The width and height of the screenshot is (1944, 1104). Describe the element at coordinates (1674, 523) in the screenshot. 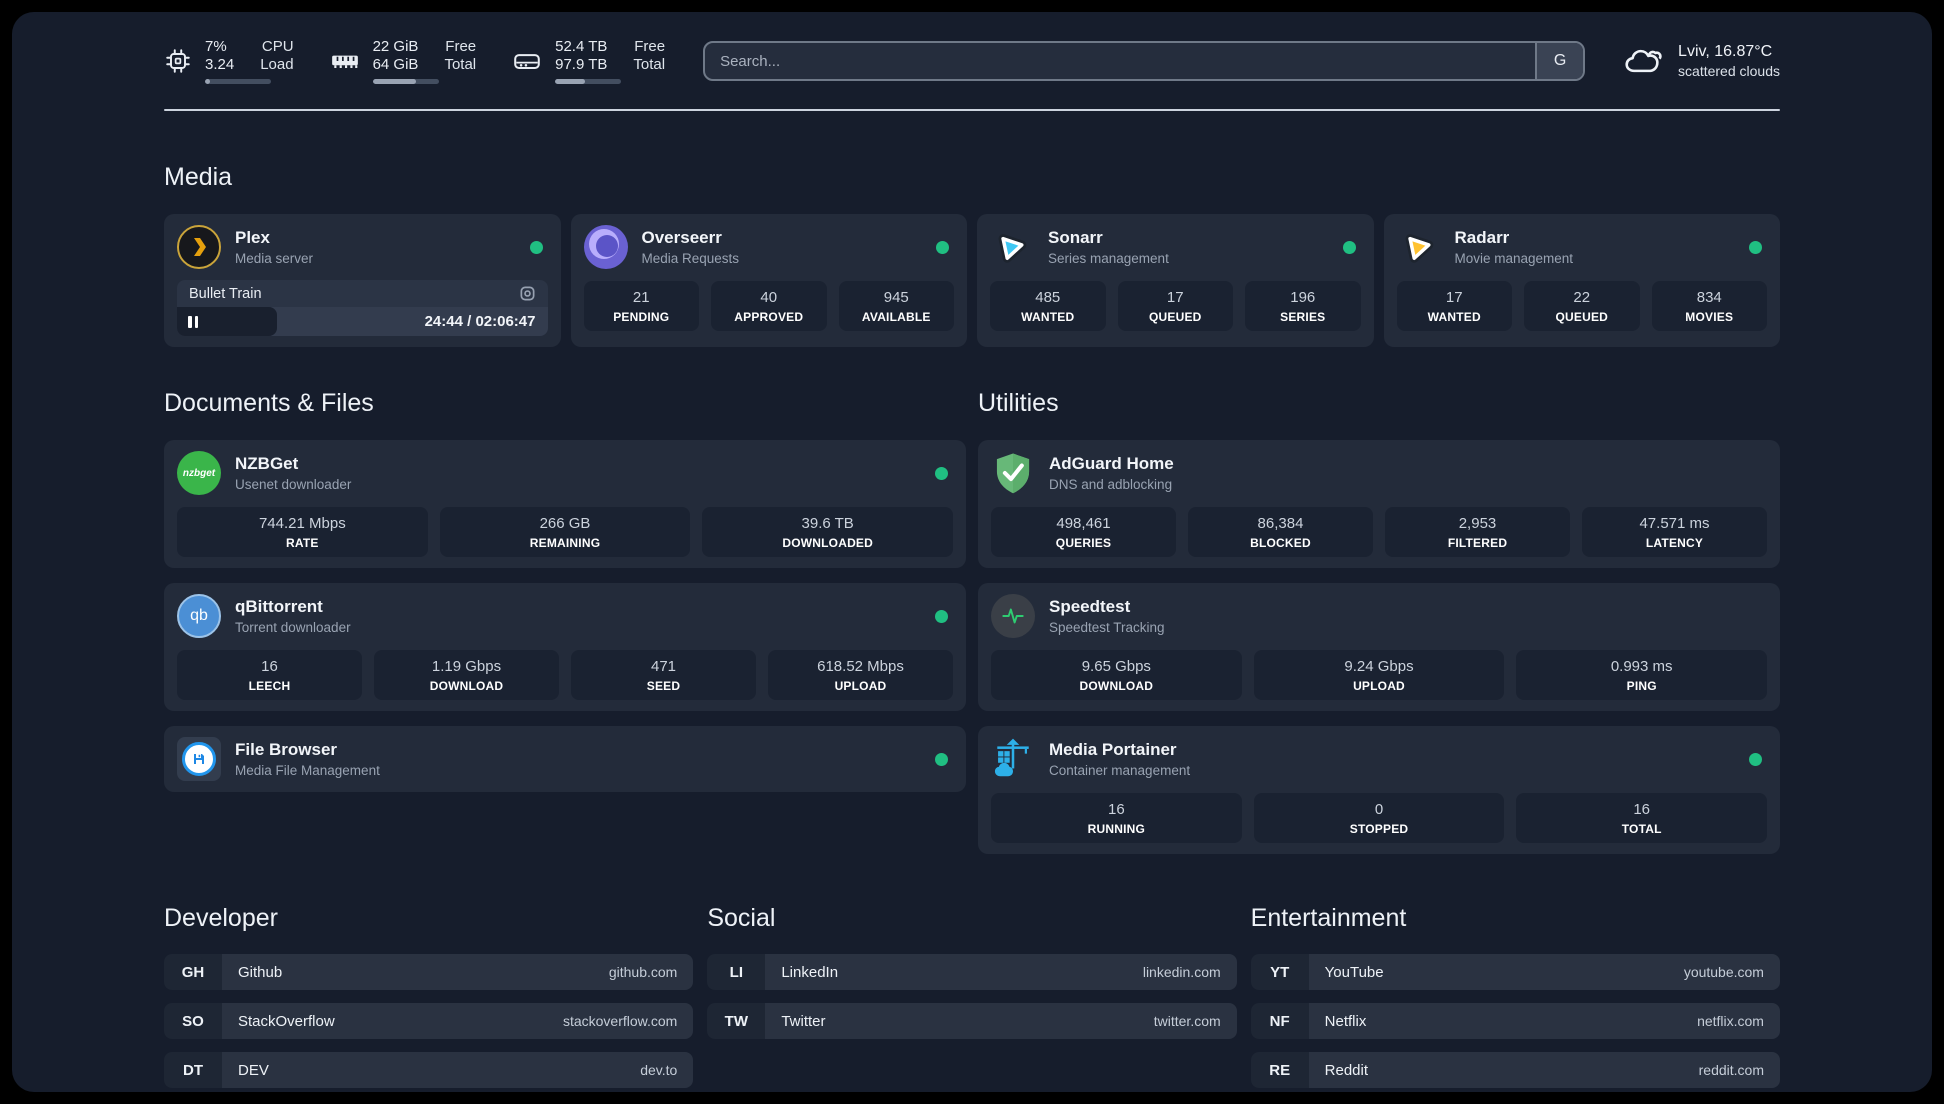

I see `stat-value: 47.571 ms` at that location.